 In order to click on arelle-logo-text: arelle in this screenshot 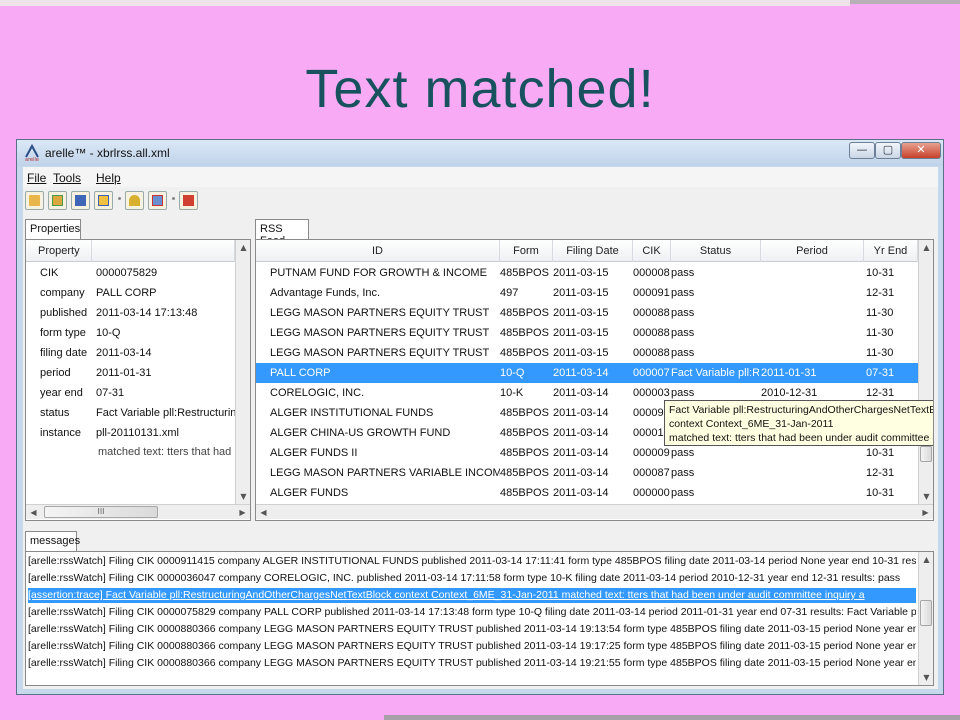, I will do `click(32, 159)`.